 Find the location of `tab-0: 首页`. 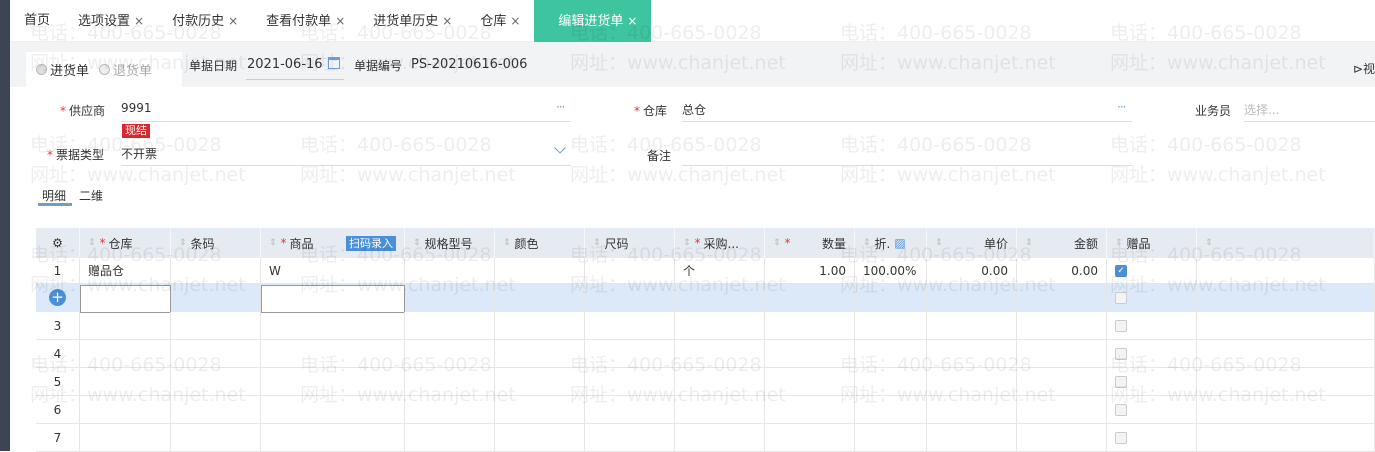

tab-0: 首页 is located at coordinates (37, 21).